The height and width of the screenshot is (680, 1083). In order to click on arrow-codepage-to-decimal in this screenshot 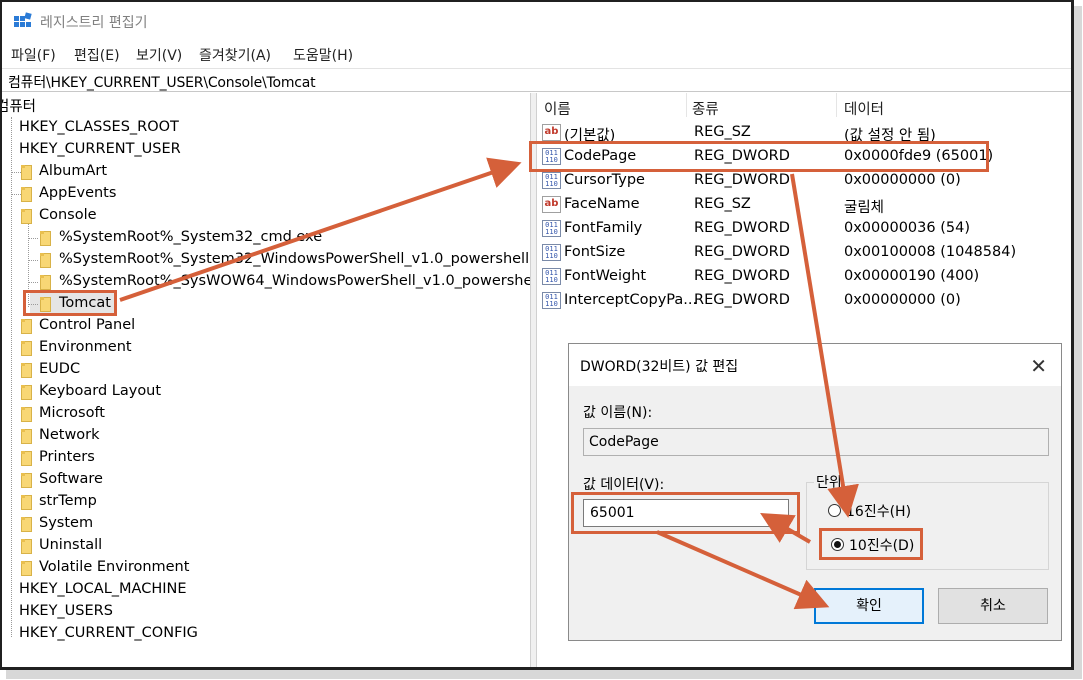, I will do `click(824, 345)`.